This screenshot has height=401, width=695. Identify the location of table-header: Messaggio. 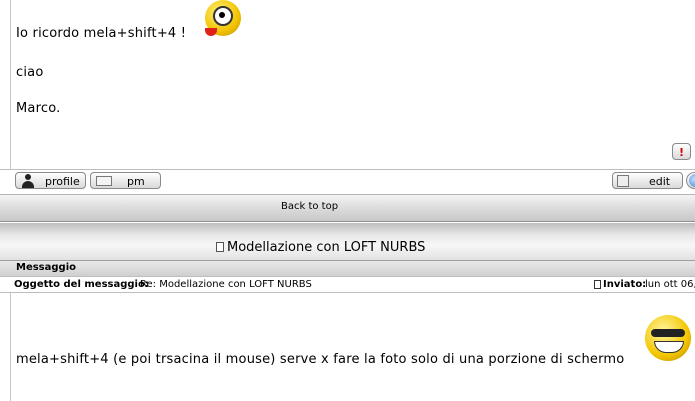
(347, 268).